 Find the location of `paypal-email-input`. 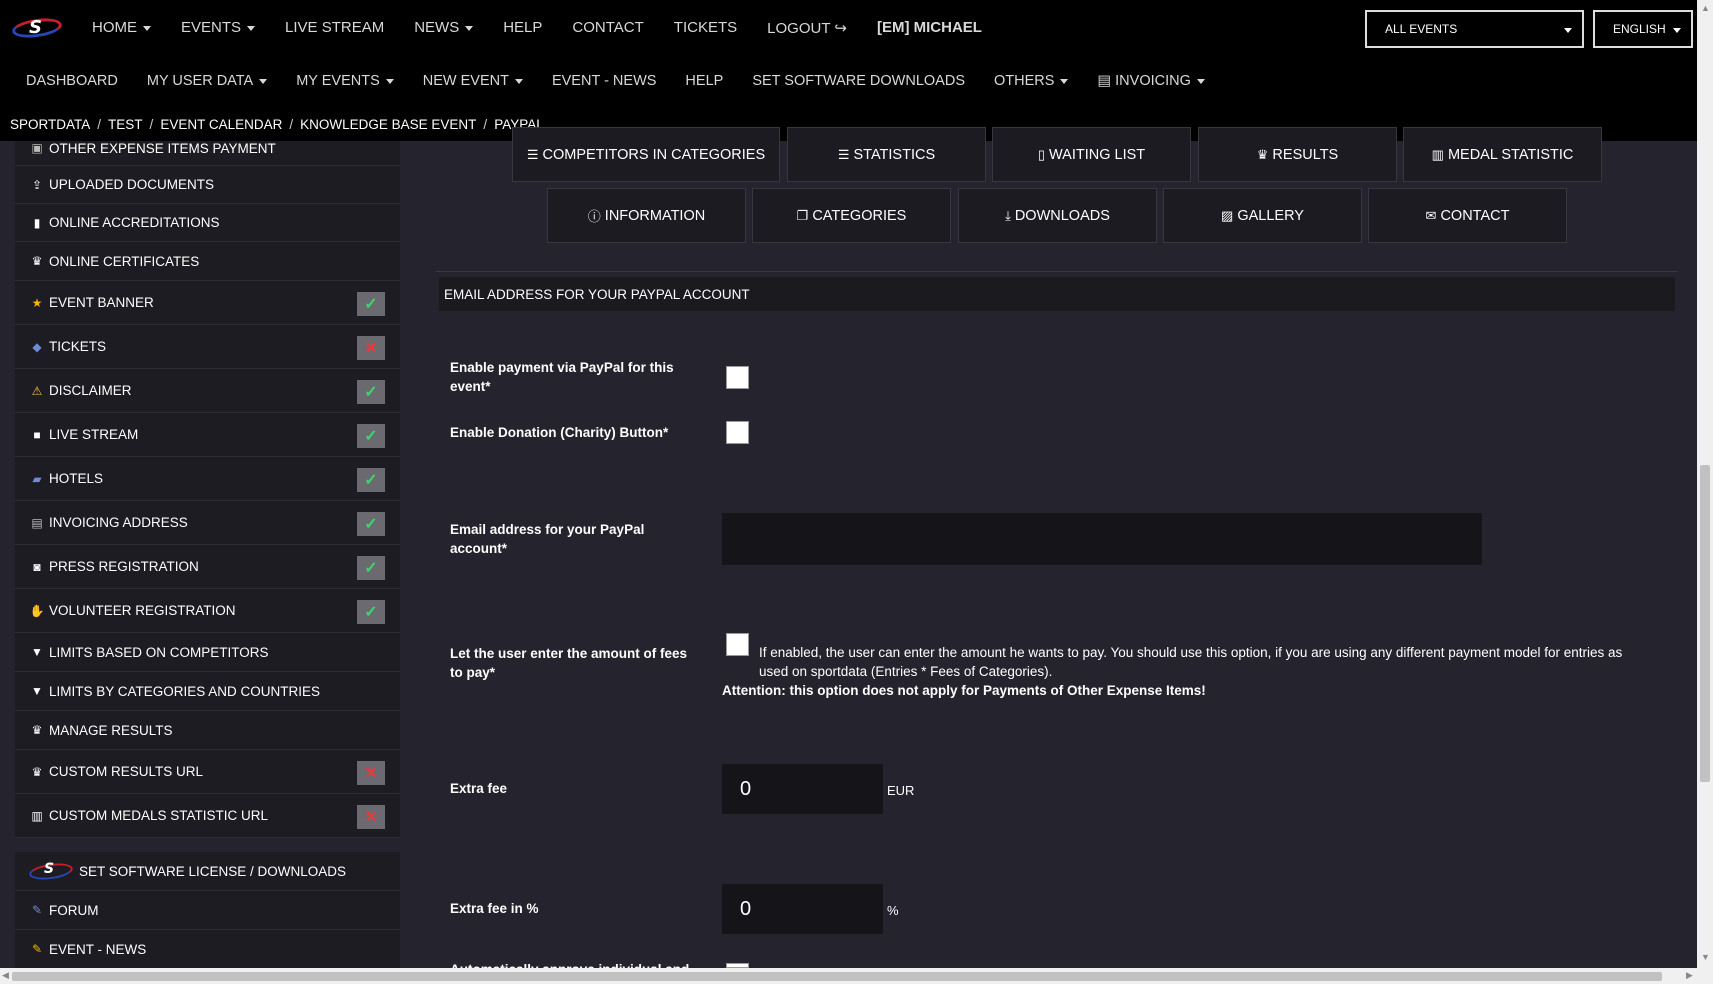

paypal-email-input is located at coordinates (1102, 539).